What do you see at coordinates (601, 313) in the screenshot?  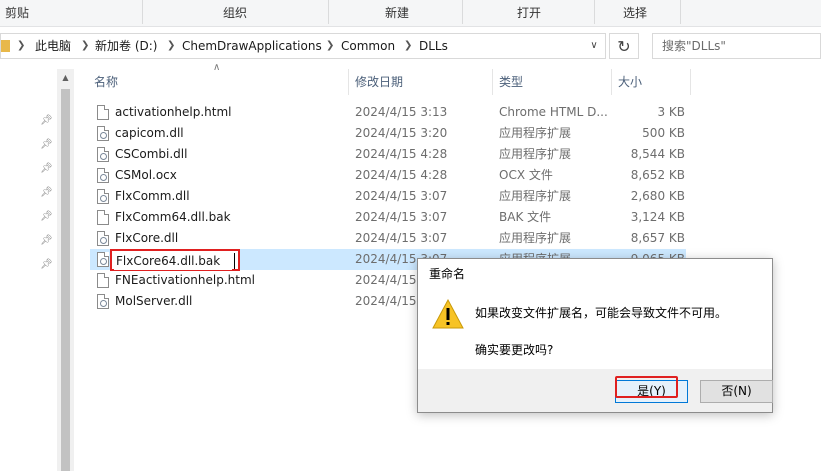 I see `dialog-message: 如果改变文件扩展名，可能会导致文件不可用。` at bounding box center [601, 313].